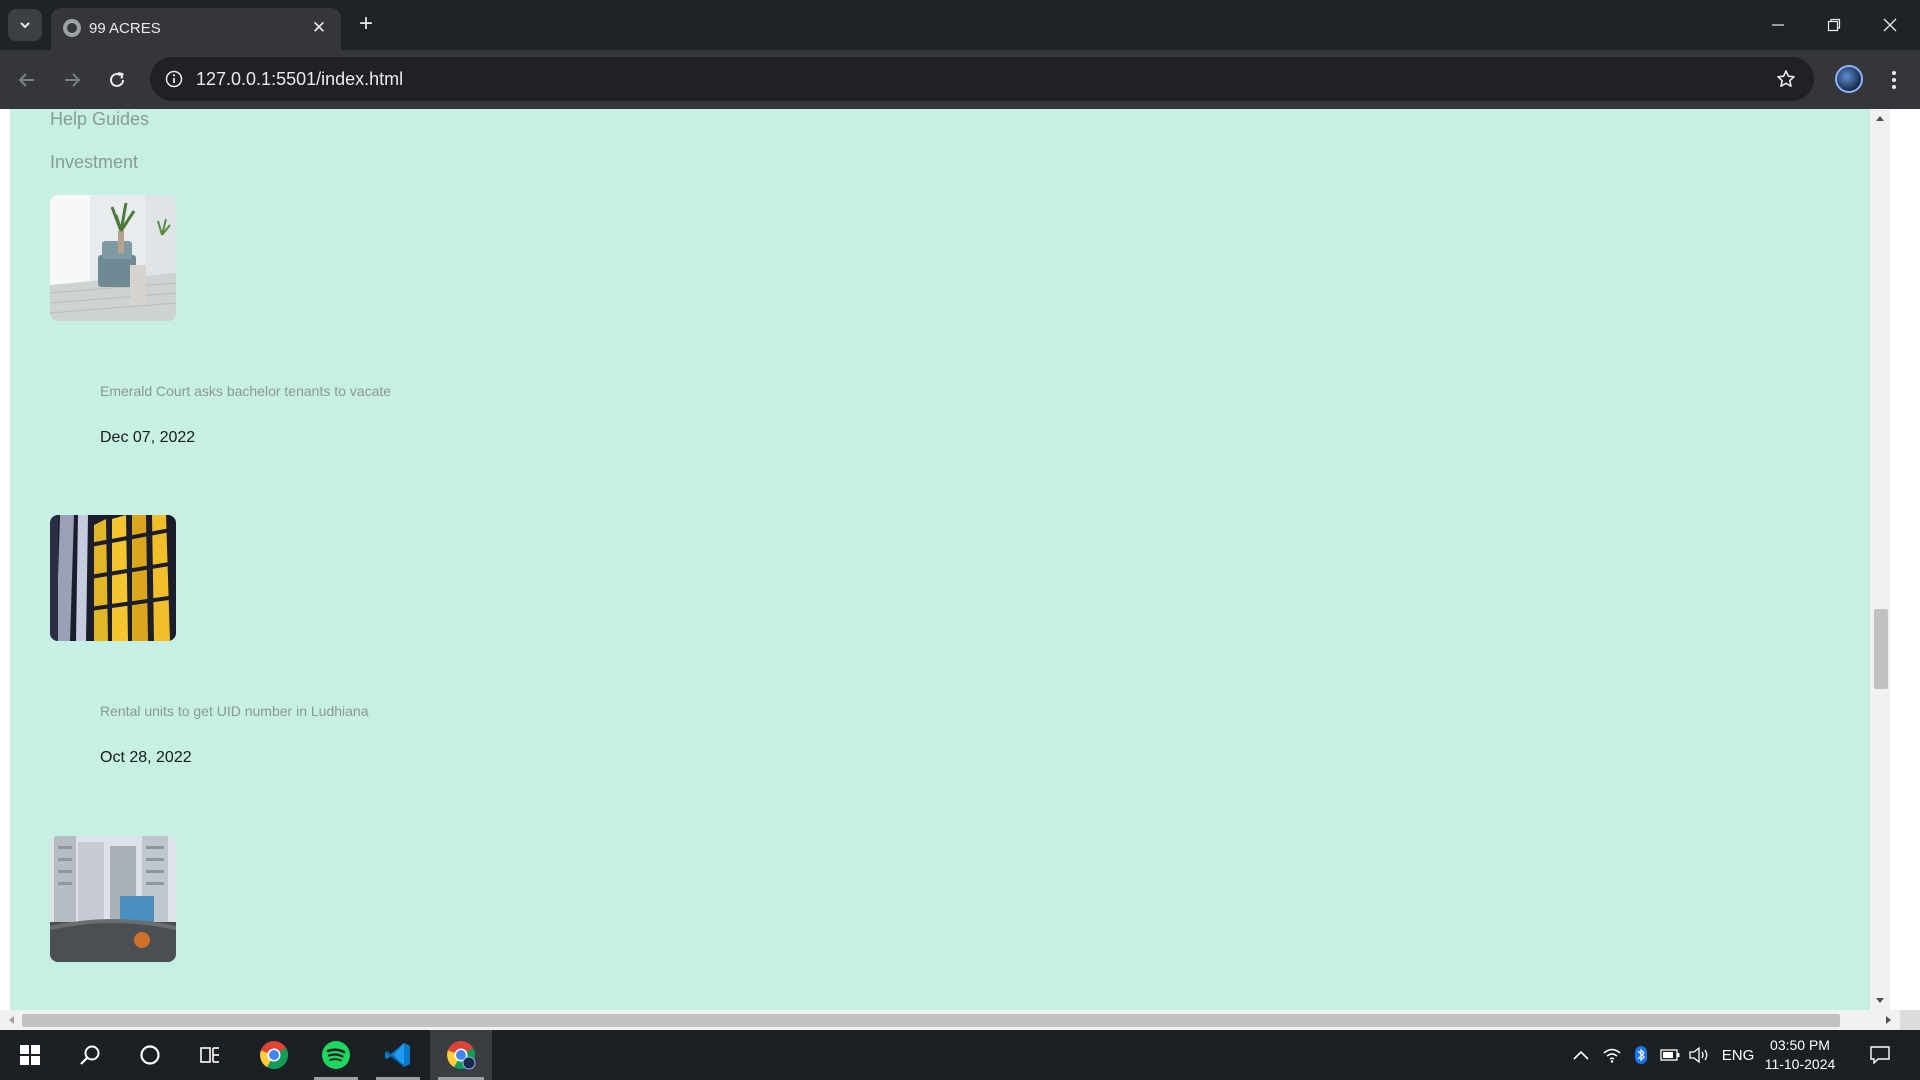 The image size is (1920, 1080). I want to click on back-button, so click(27, 80).